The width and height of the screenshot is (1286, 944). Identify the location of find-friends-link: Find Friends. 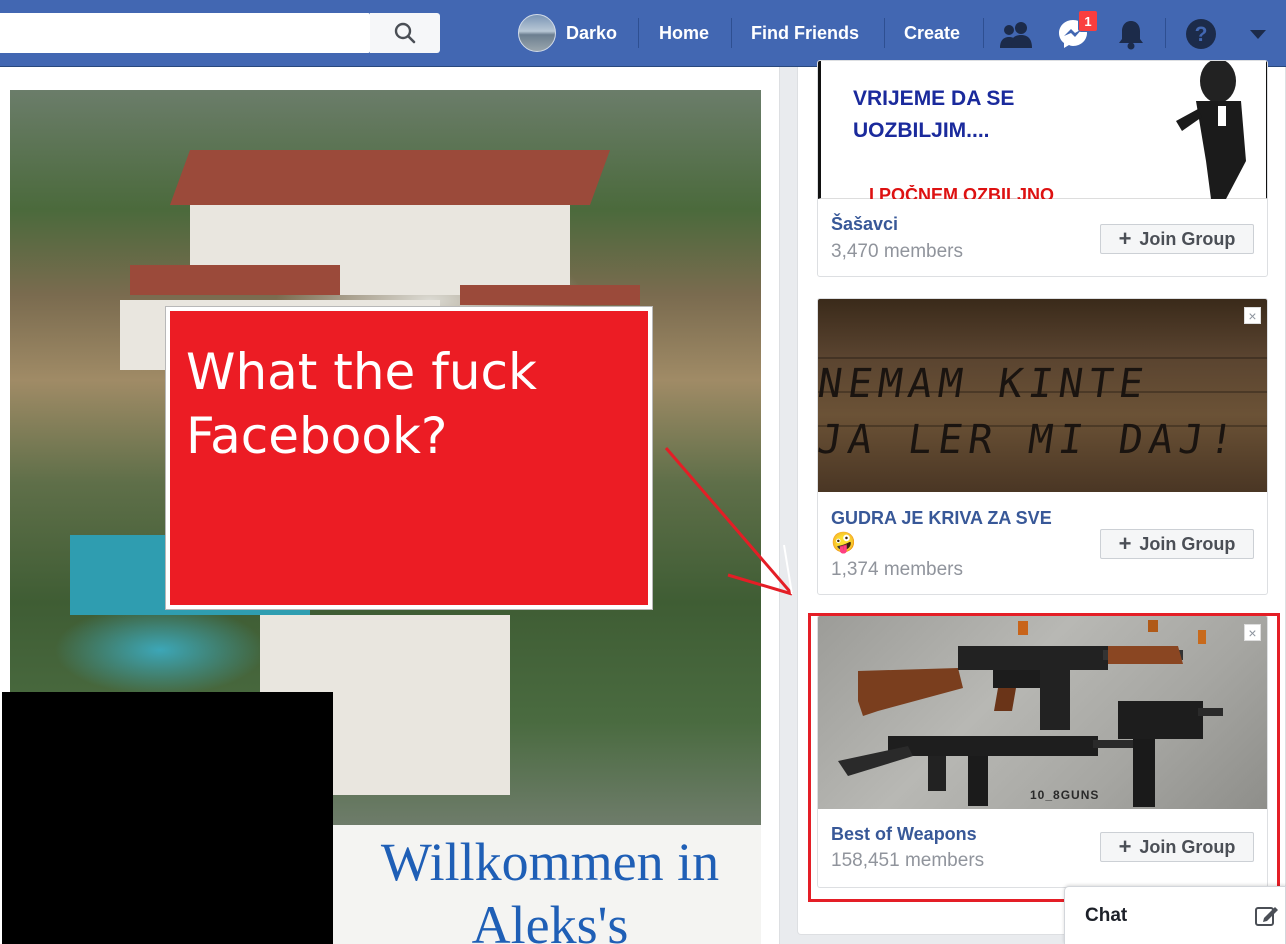
(805, 33).